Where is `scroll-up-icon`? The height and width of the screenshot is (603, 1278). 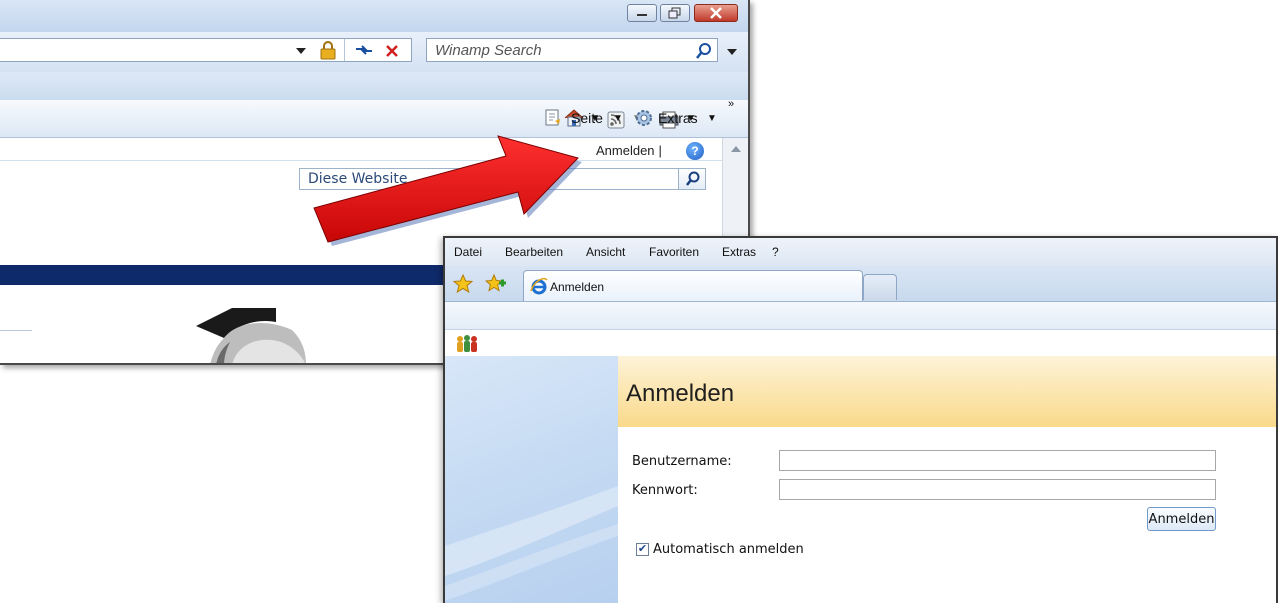 scroll-up-icon is located at coordinates (736, 149).